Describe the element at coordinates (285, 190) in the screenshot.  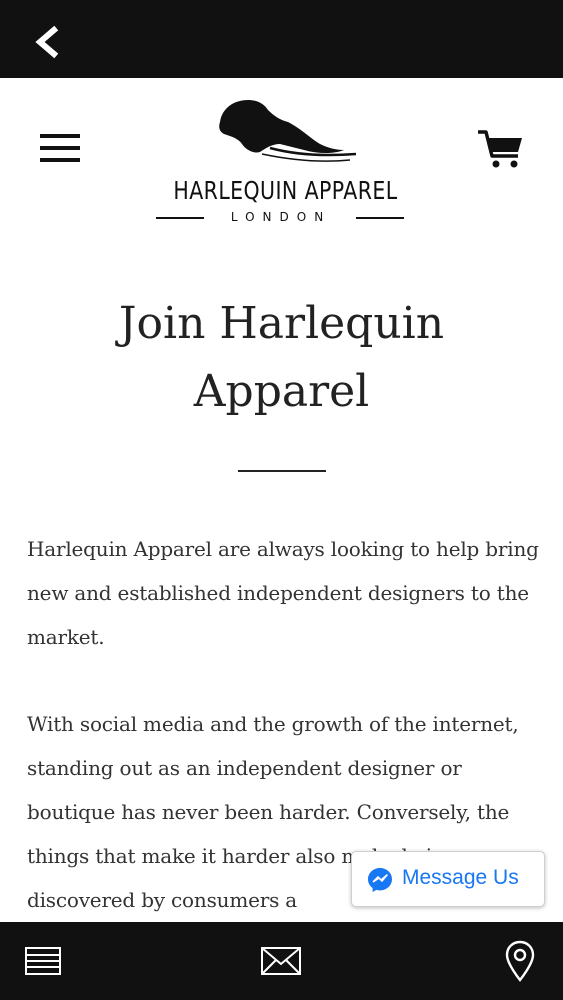
I see `brand-name: HARLEQUIN APPAREL` at that location.